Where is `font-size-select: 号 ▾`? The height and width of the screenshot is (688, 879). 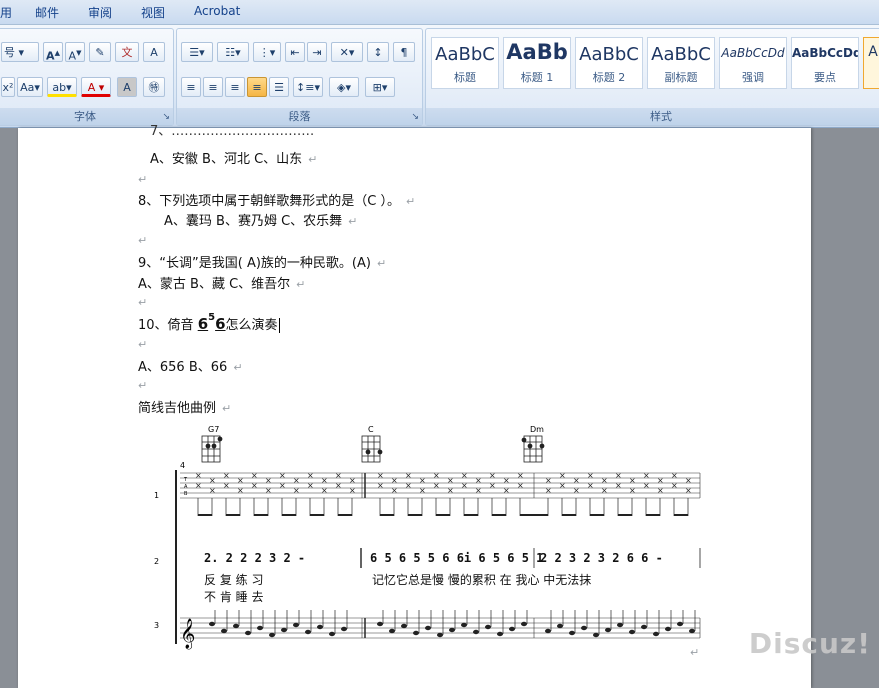 font-size-select: 号 ▾ is located at coordinates (20, 52).